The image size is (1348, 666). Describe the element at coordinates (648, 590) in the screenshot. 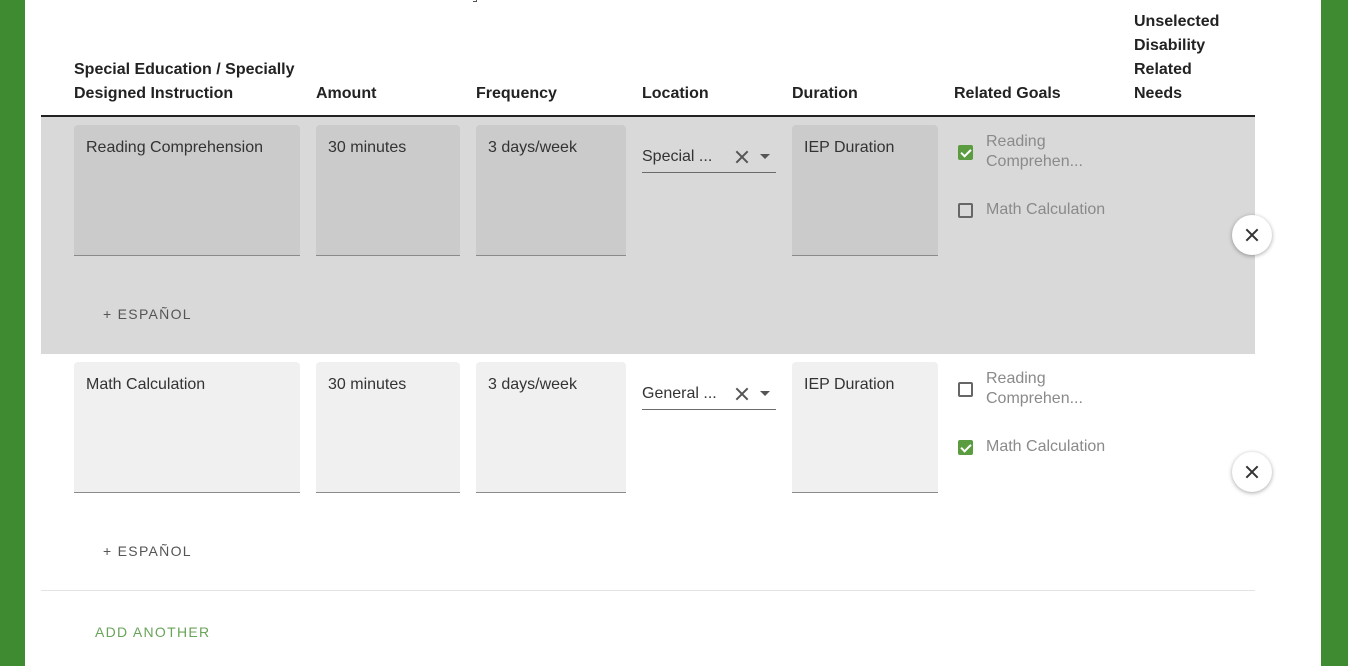

I see `row-divider` at that location.